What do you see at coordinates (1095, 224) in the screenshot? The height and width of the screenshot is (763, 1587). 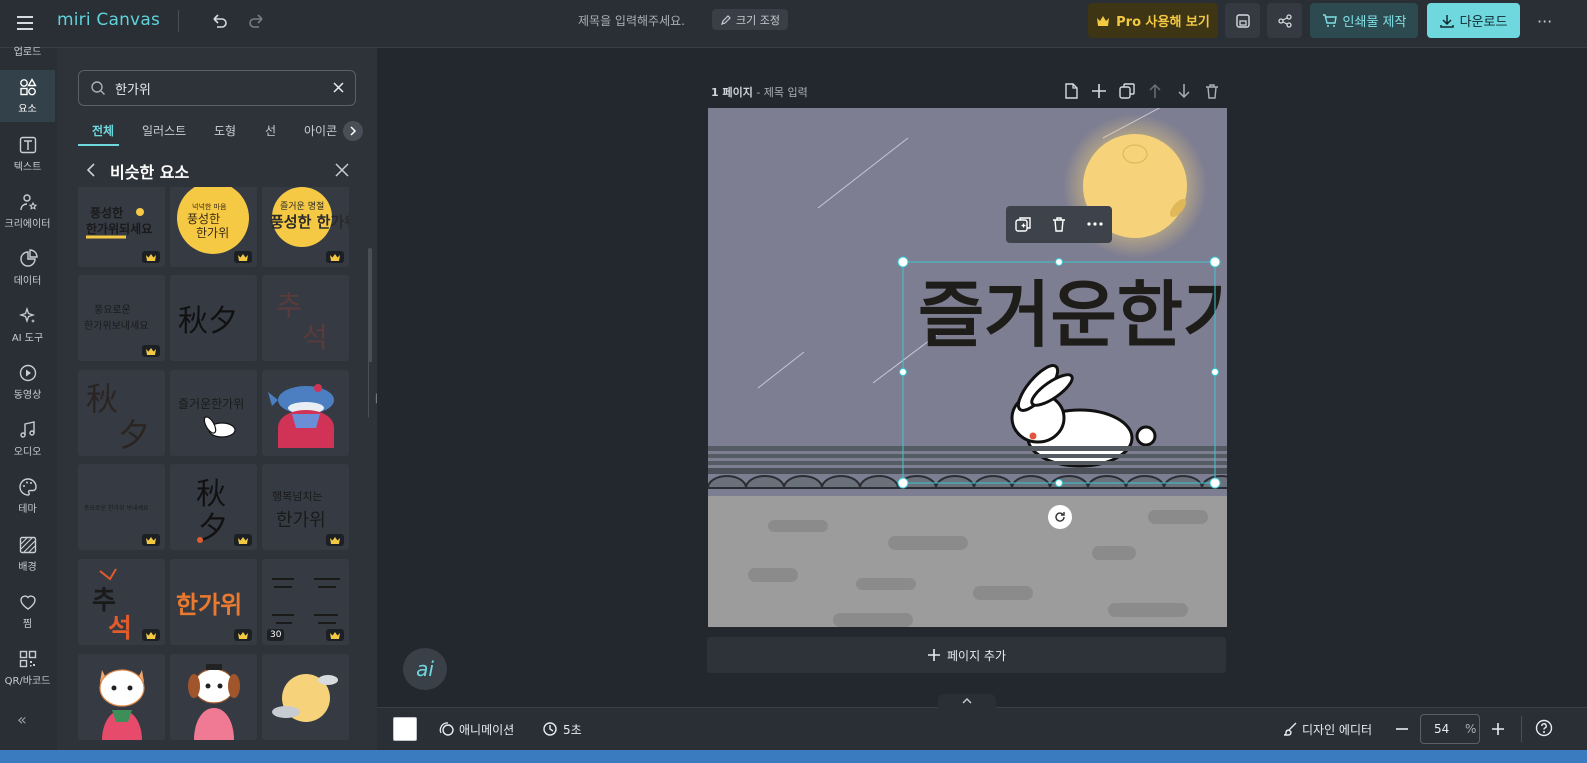 I see `more-options-icon` at bounding box center [1095, 224].